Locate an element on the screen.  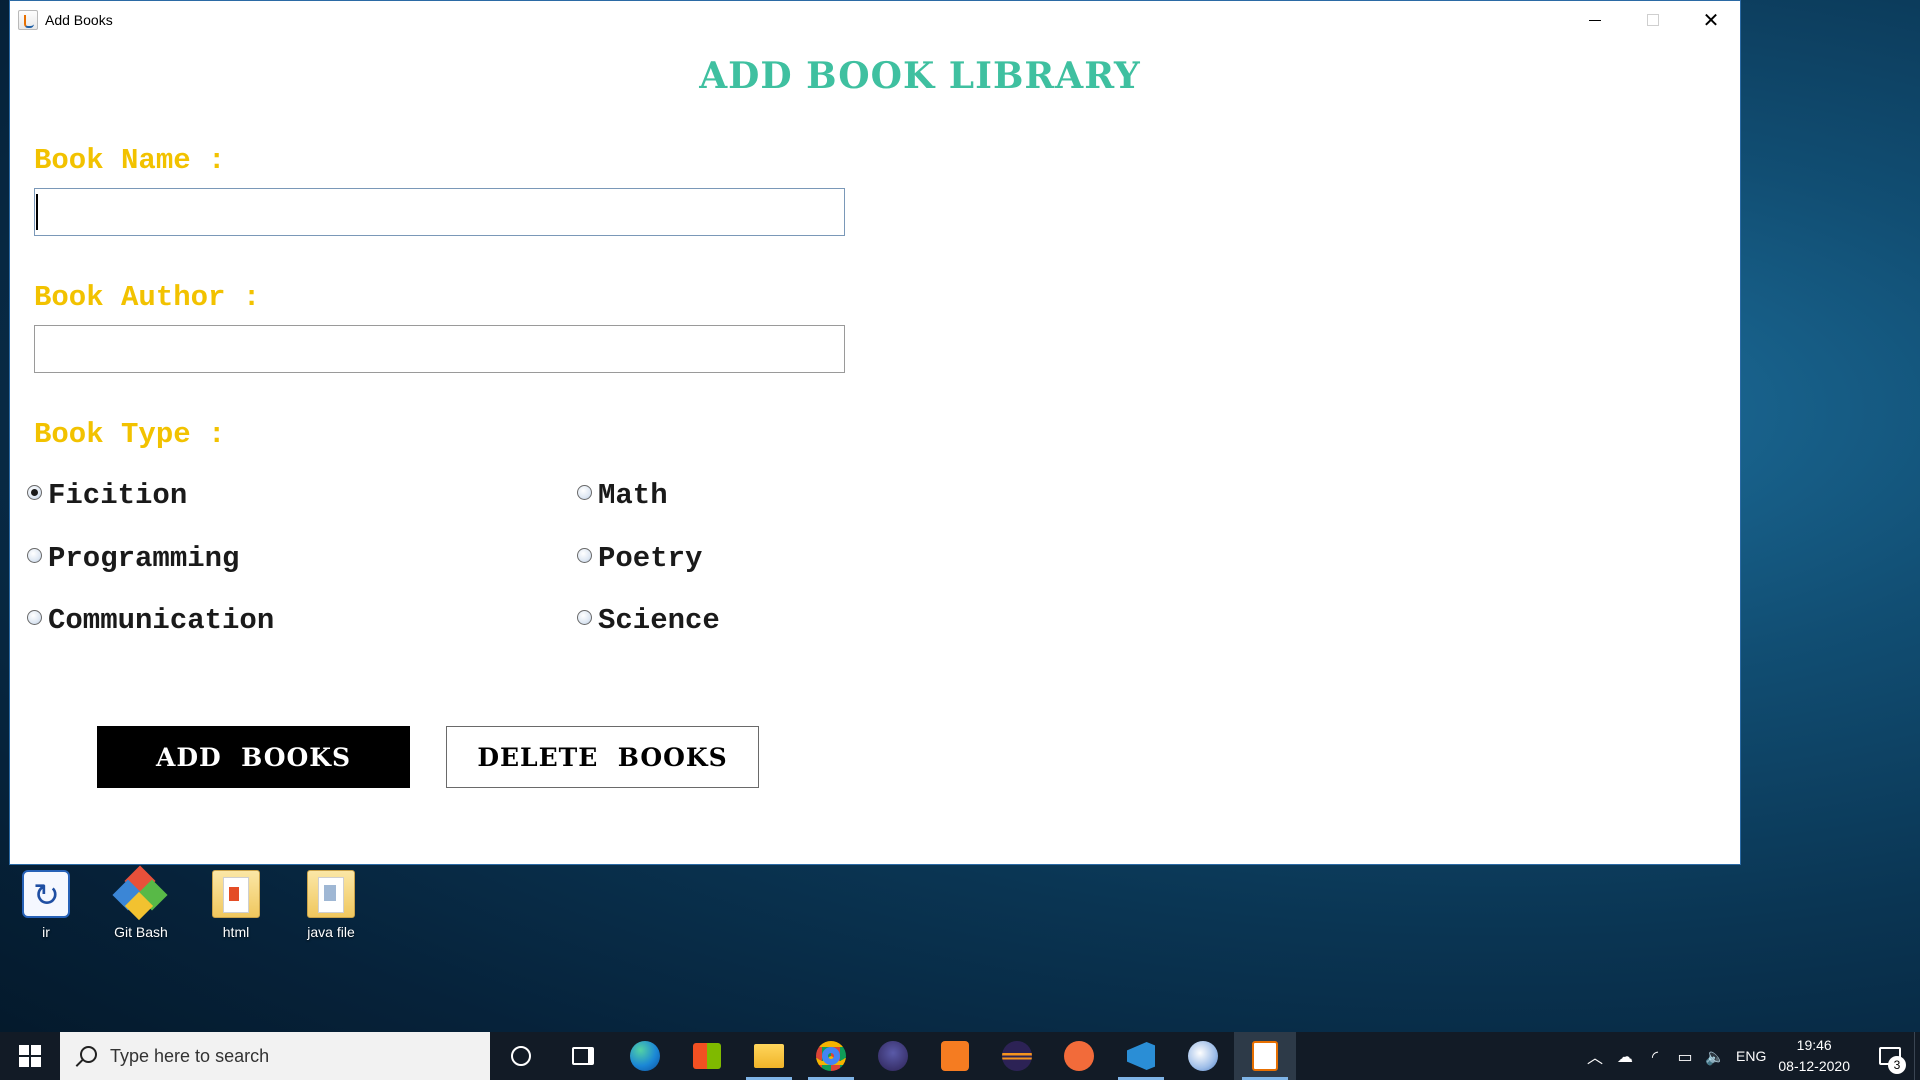
ir-icon is located at coordinates (46, 894).